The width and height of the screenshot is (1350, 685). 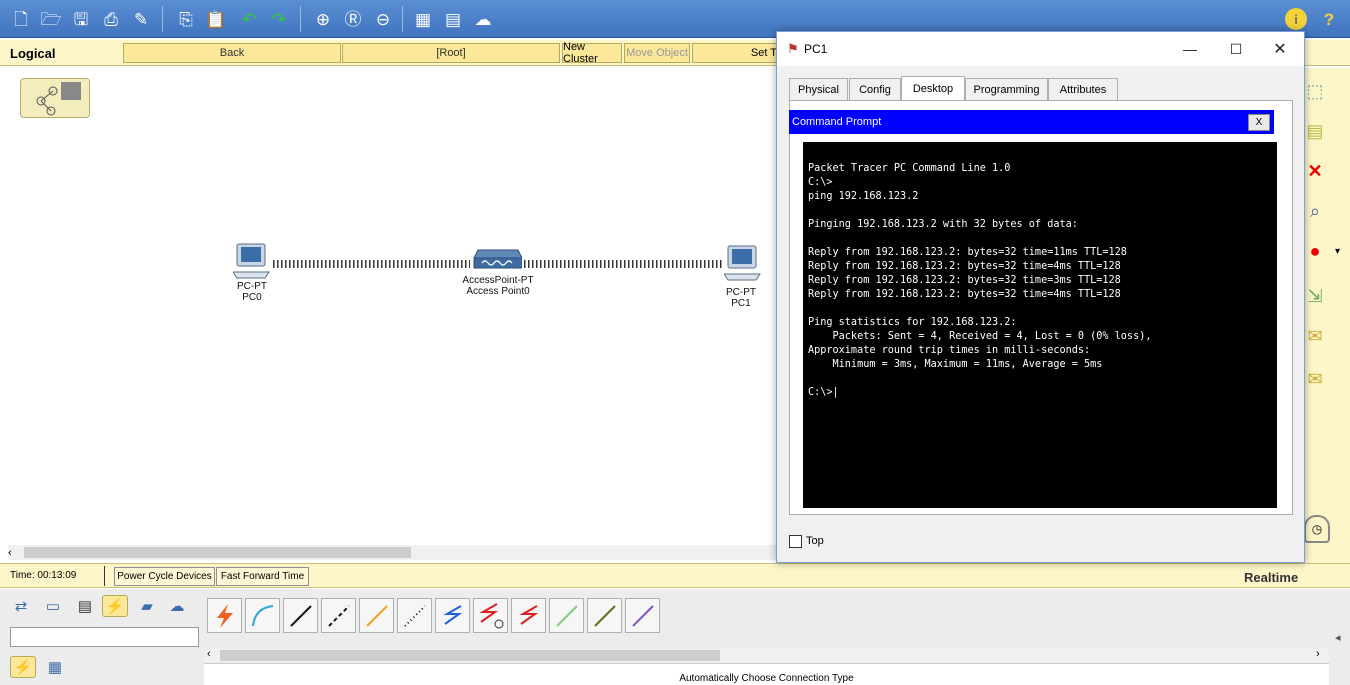 What do you see at coordinates (566, 615) in the screenshot?
I see `octal-cable-icon` at bounding box center [566, 615].